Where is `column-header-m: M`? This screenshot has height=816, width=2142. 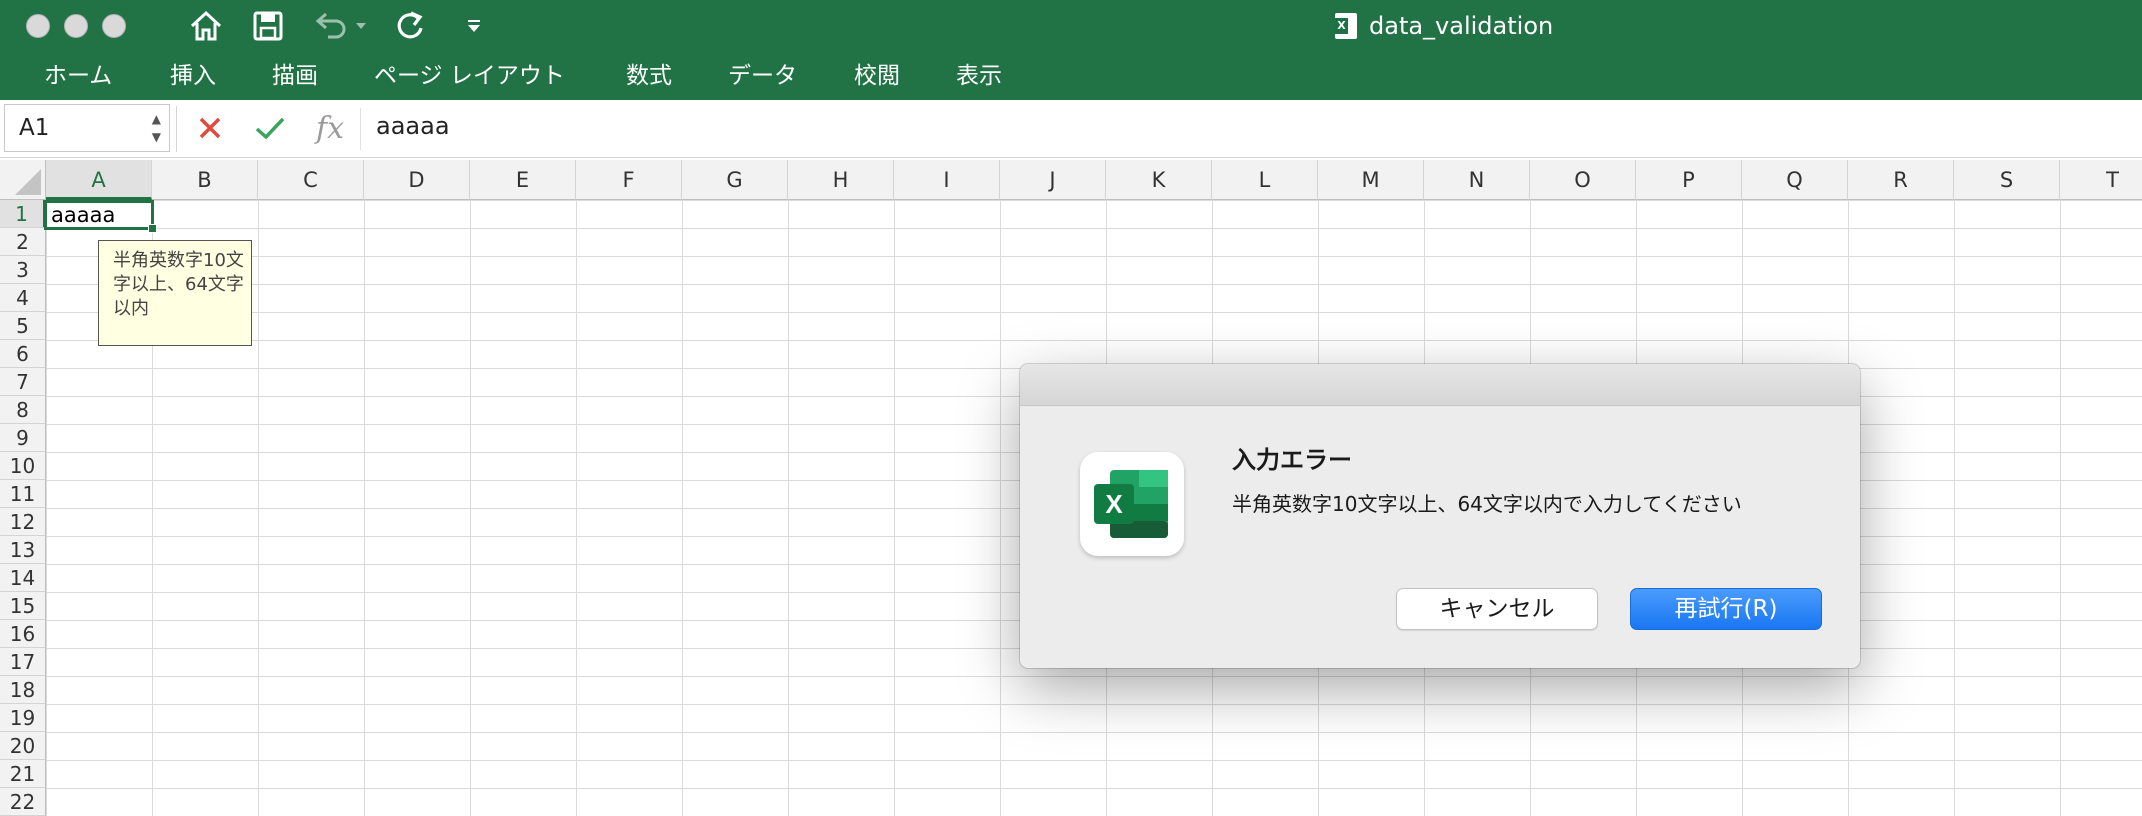
column-header-m: M is located at coordinates (1371, 180).